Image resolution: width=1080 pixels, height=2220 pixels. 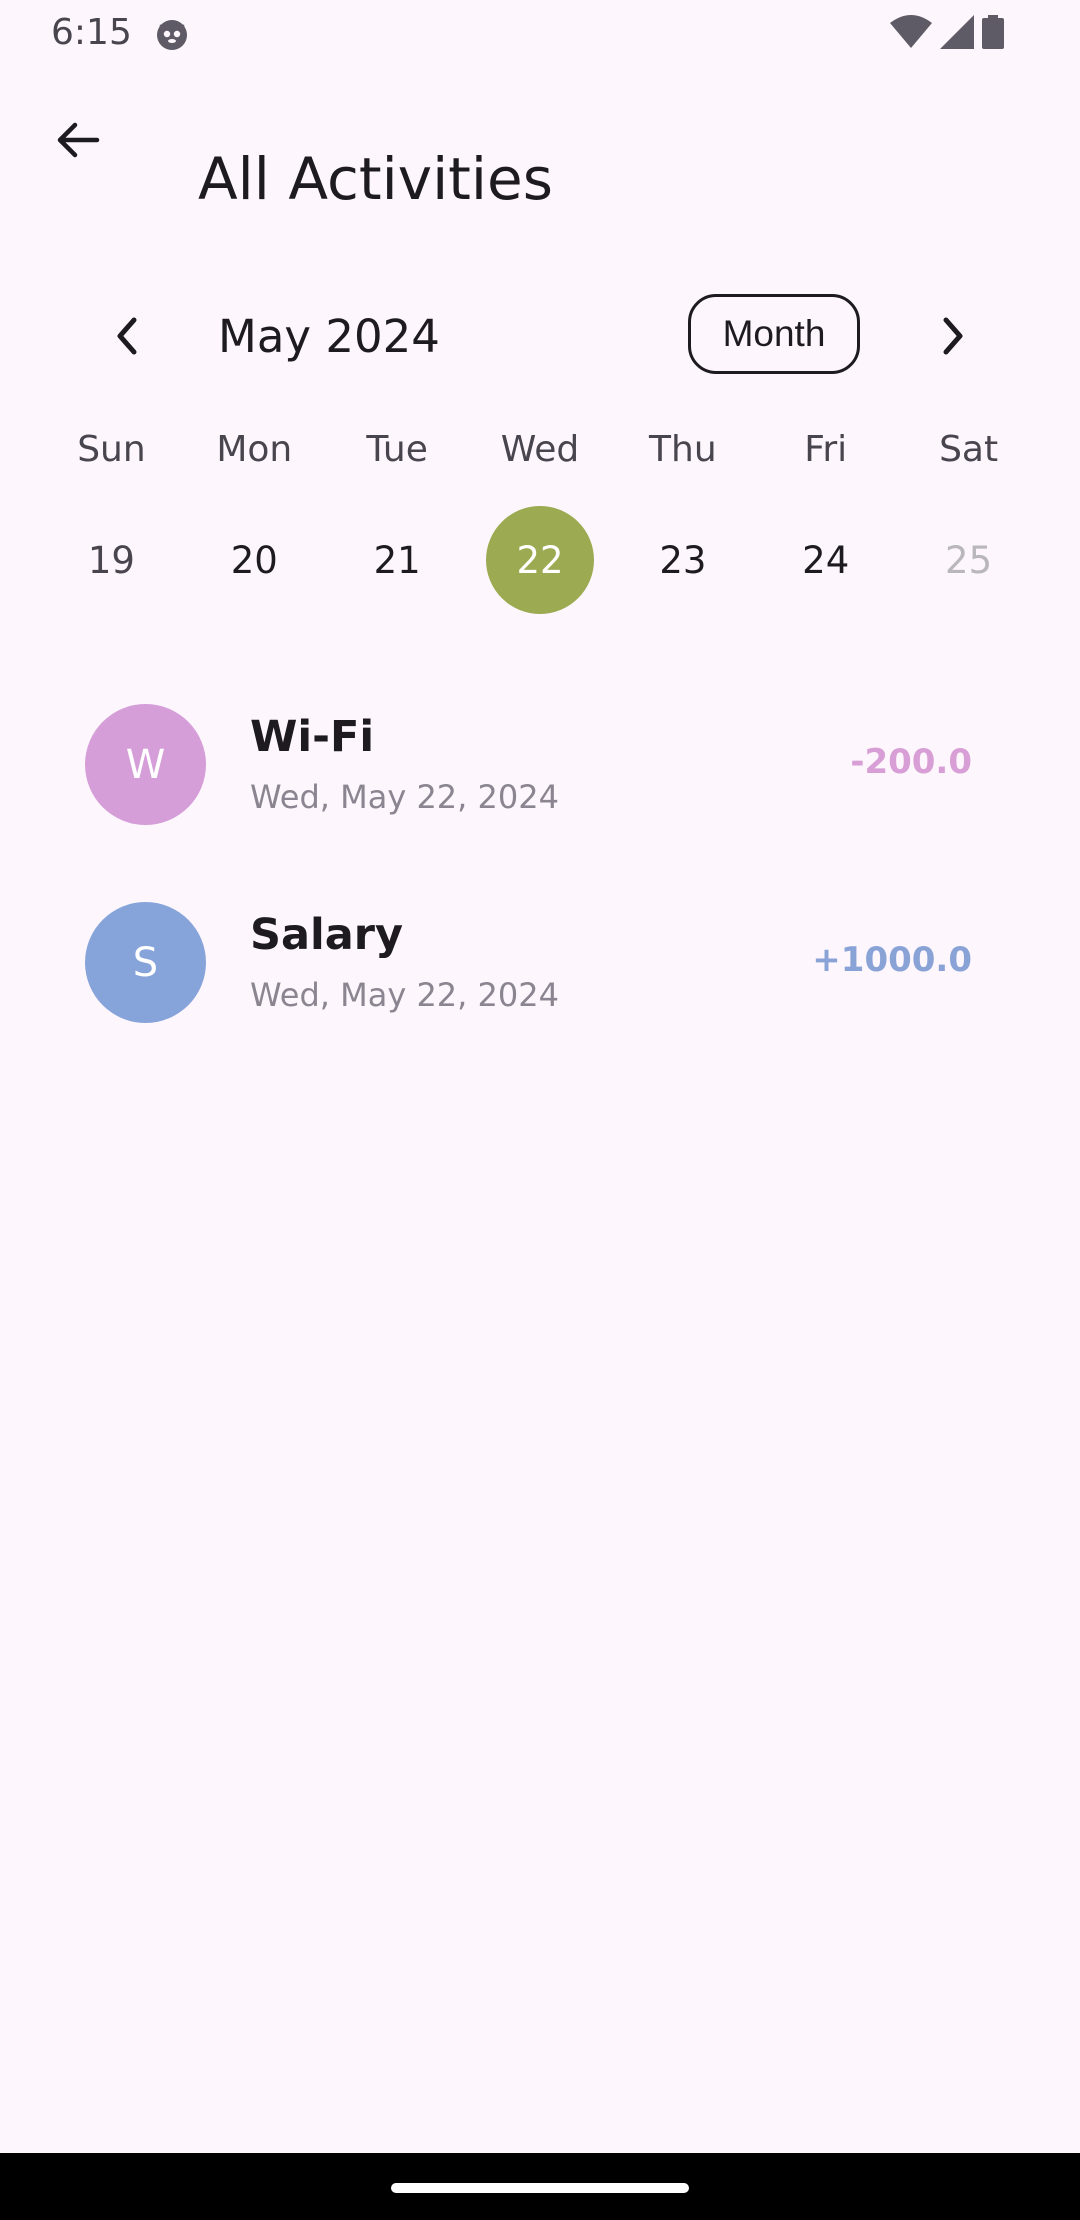 I want to click on transaction-amount: +1000.0, so click(x=892, y=960).